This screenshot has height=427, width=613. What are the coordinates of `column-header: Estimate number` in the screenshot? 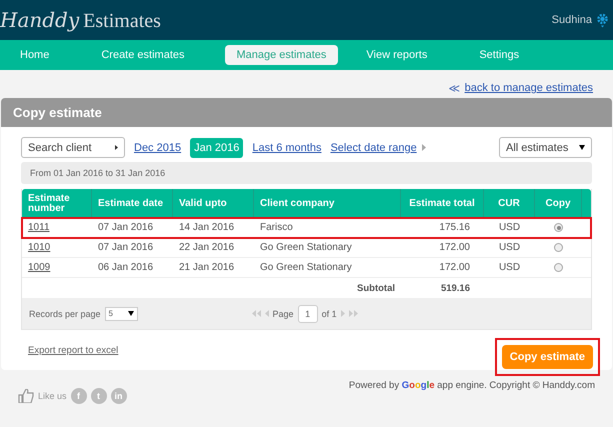 It's located at (57, 203).